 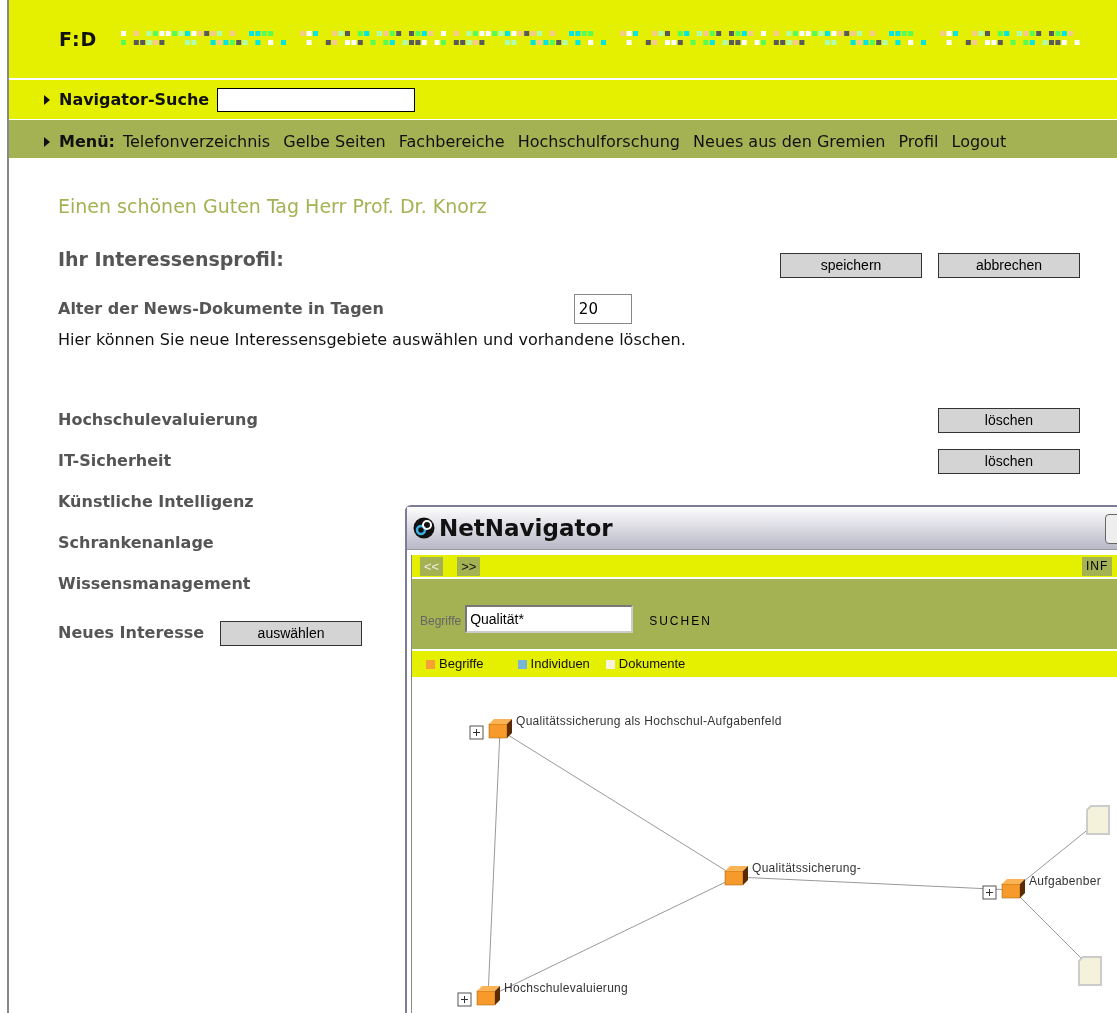 What do you see at coordinates (451, 141) in the screenshot?
I see `menu-link: Fachbereiche` at bounding box center [451, 141].